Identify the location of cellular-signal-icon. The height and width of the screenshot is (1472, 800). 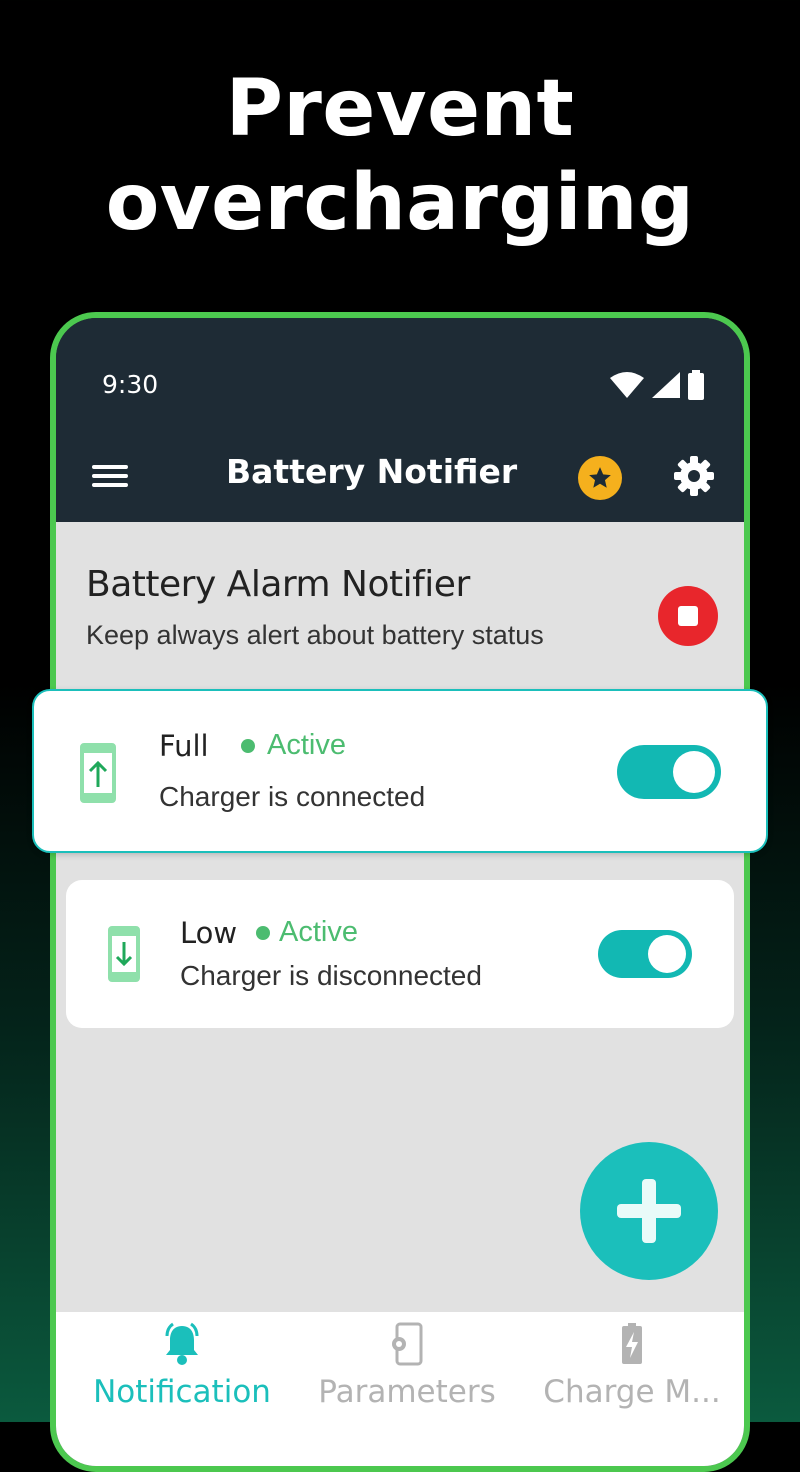
(666, 385).